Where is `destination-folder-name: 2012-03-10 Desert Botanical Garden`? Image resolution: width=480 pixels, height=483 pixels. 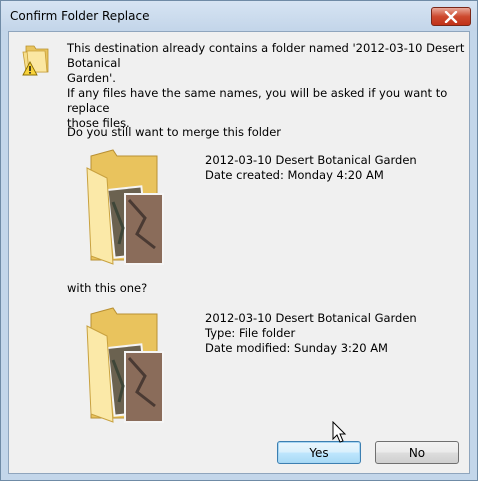 destination-folder-name: 2012-03-10 Desert Botanical Garden is located at coordinates (311, 318).